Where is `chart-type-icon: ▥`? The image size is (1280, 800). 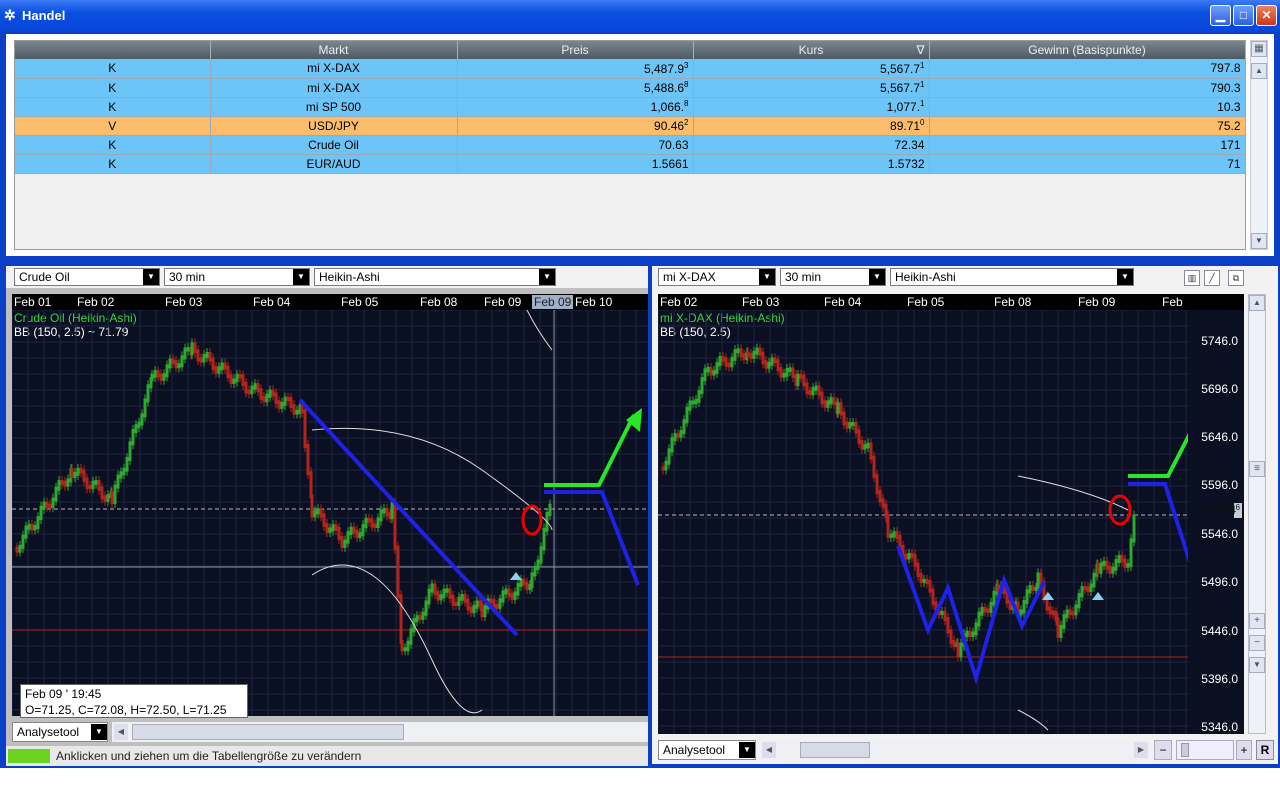 chart-type-icon: ▥ is located at coordinates (1192, 278).